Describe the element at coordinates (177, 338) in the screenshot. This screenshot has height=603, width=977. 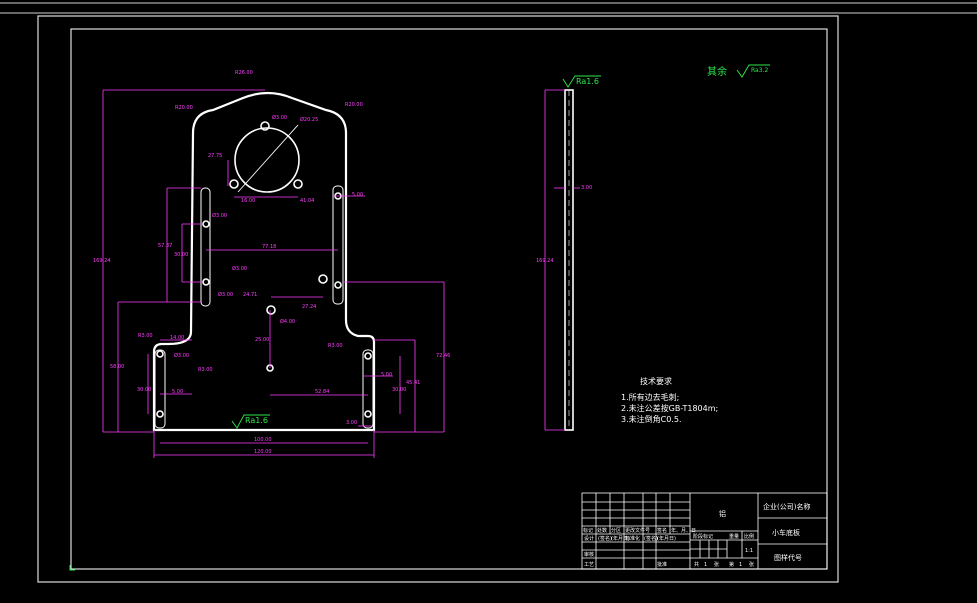
I see `dim-w-step: 14.00` at that location.